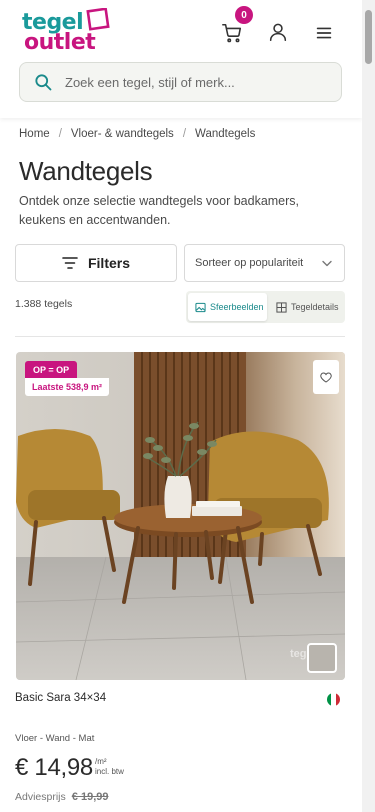 The image size is (375, 812). I want to click on tile-detail-thumbnail, so click(322, 658).